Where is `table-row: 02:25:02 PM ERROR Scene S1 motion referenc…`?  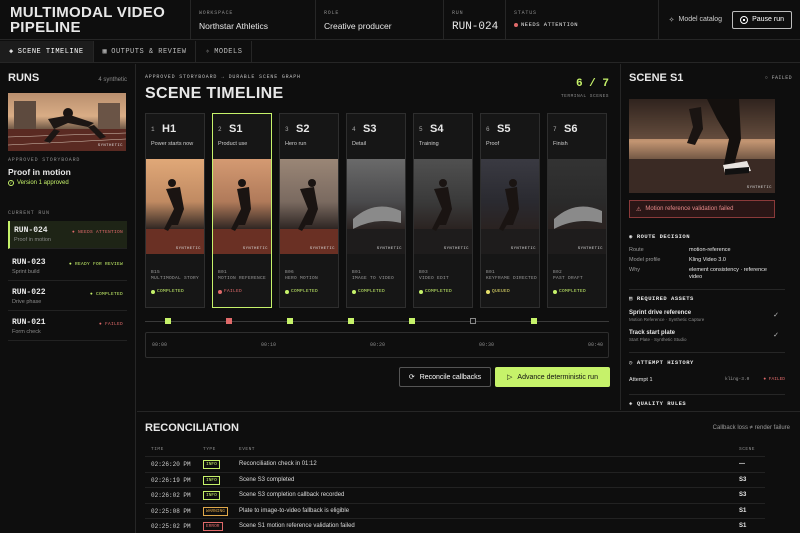
table-row: 02:25:02 PM ERROR Scene S1 motion referenc… is located at coordinates (455, 525).